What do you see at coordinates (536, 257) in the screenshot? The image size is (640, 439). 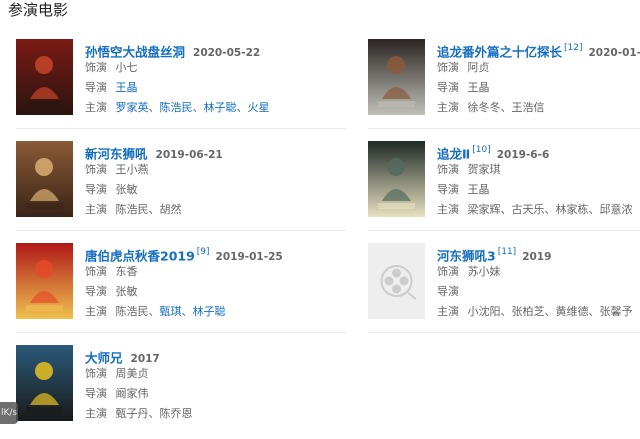 I see `release-date: 2019` at bounding box center [536, 257].